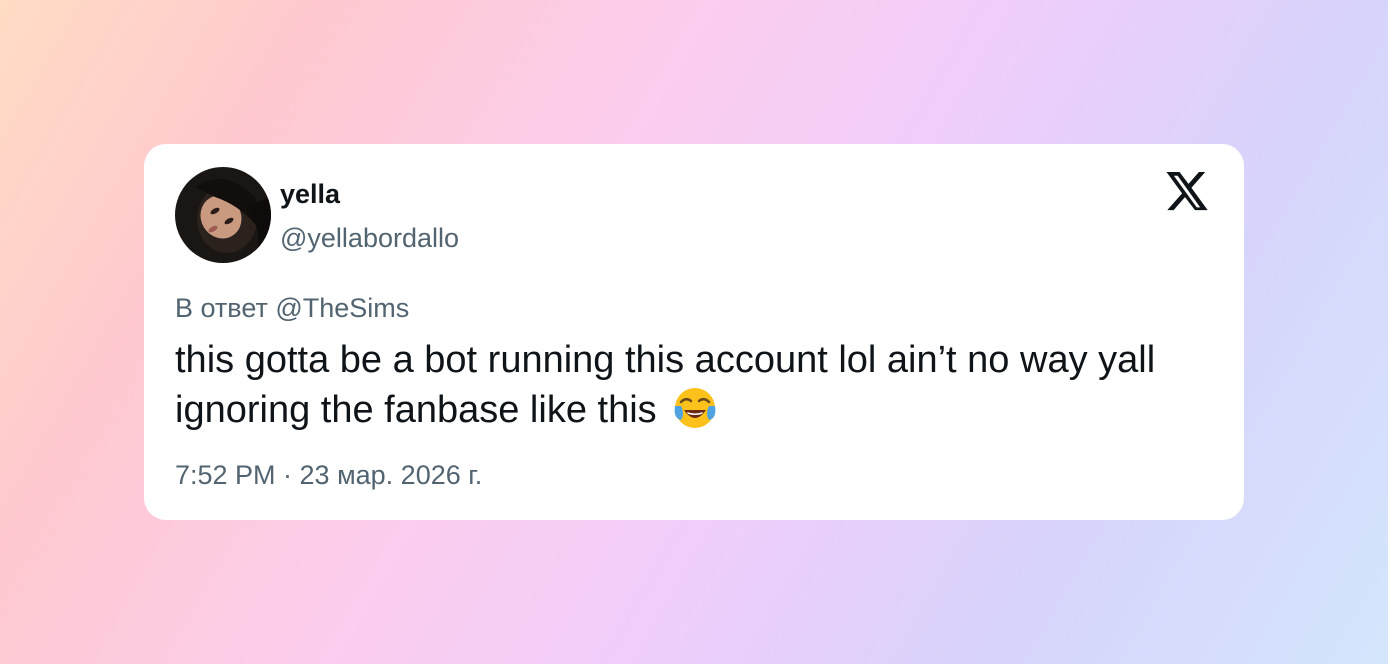 The height and width of the screenshot is (664, 1388). What do you see at coordinates (695, 408) in the screenshot?
I see `face-with-tears-of-joy-icon` at bounding box center [695, 408].